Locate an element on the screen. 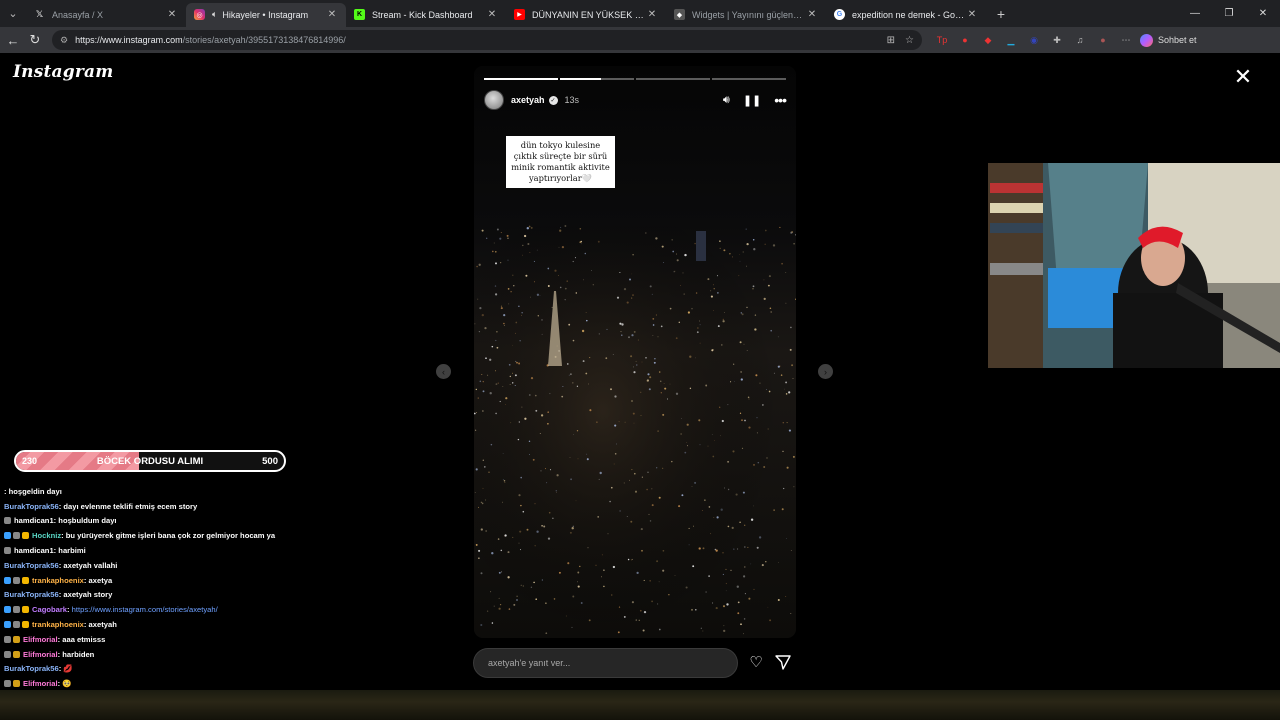  media-control-icon: ♫ is located at coordinates (1080, 40).